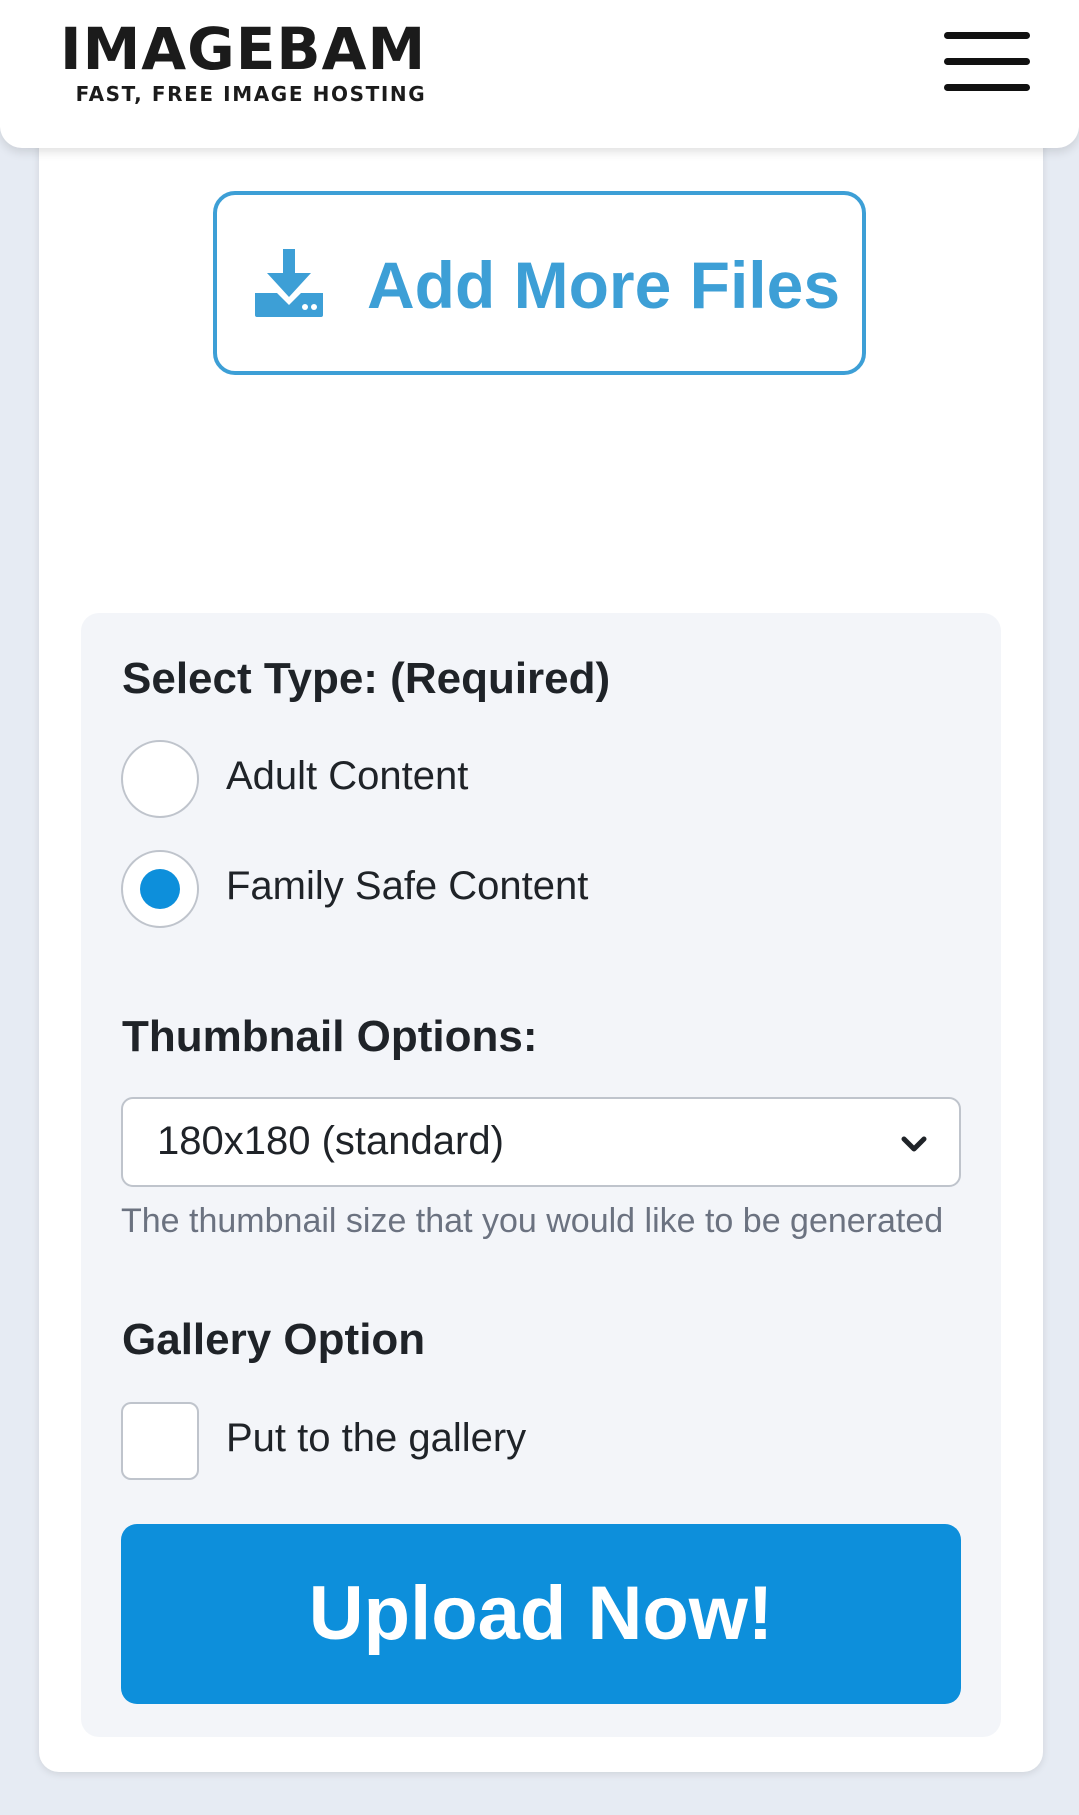 The width and height of the screenshot is (1079, 1815). I want to click on radio-button-selected, so click(160, 889).